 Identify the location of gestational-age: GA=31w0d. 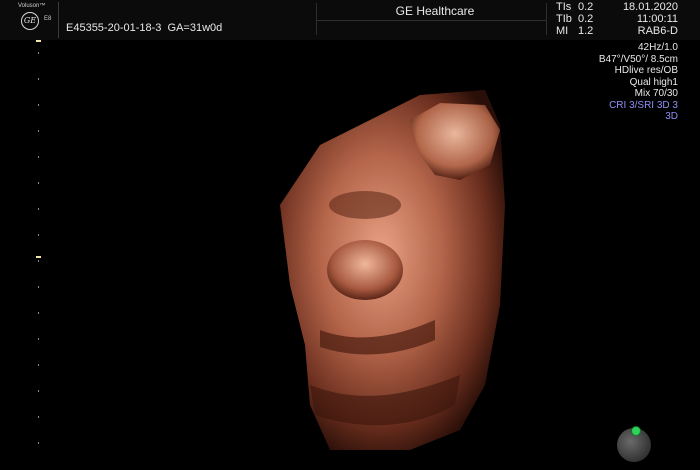
(195, 28).